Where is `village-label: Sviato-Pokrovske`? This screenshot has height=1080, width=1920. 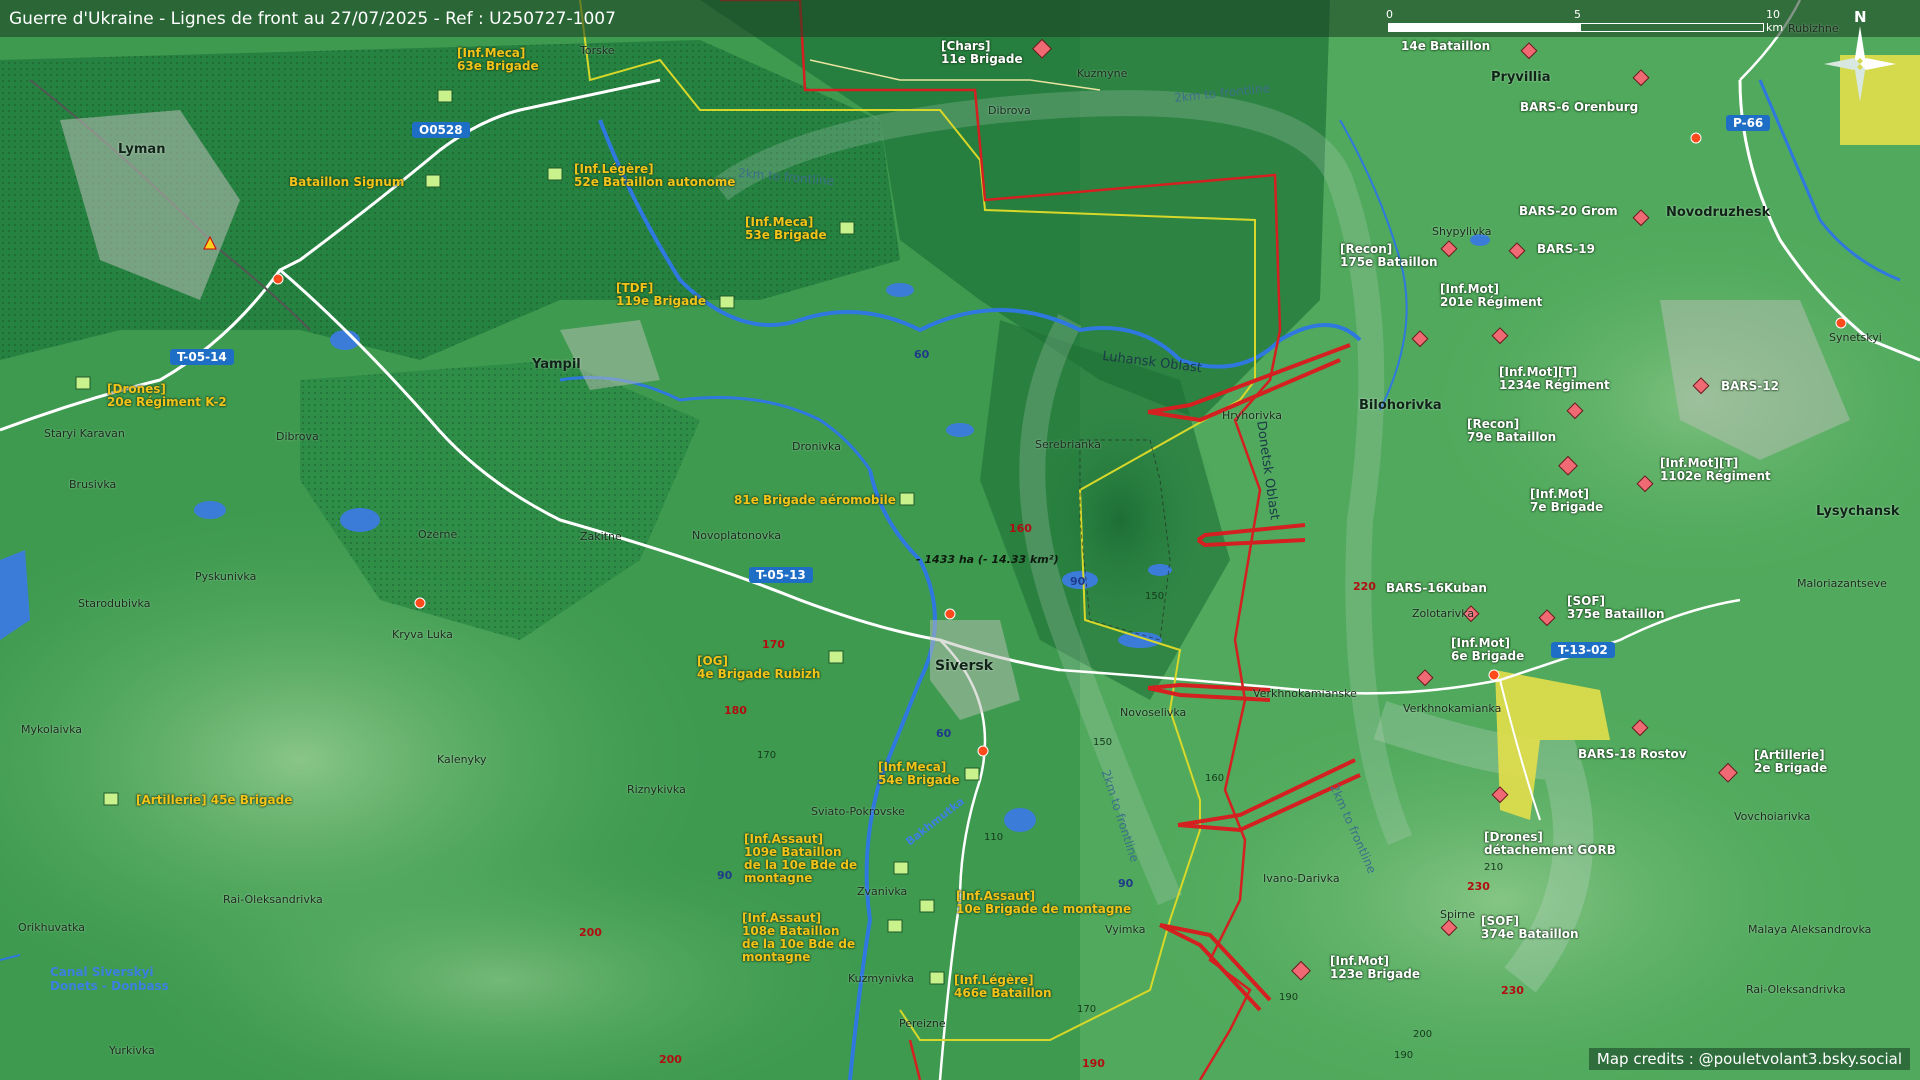 village-label: Sviato-Pokrovske is located at coordinates (858, 811).